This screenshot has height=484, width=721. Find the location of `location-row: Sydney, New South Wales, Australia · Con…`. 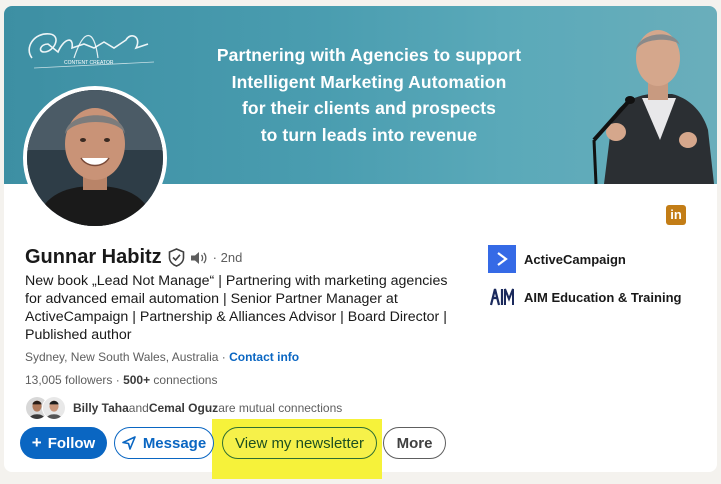

location-row: Sydney, New South Wales, Australia · Con… is located at coordinates (162, 357).